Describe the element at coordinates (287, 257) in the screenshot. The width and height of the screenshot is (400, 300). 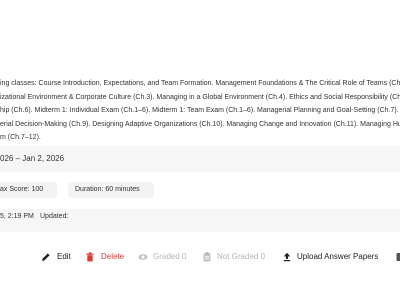
I see `upload-icon` at that location.